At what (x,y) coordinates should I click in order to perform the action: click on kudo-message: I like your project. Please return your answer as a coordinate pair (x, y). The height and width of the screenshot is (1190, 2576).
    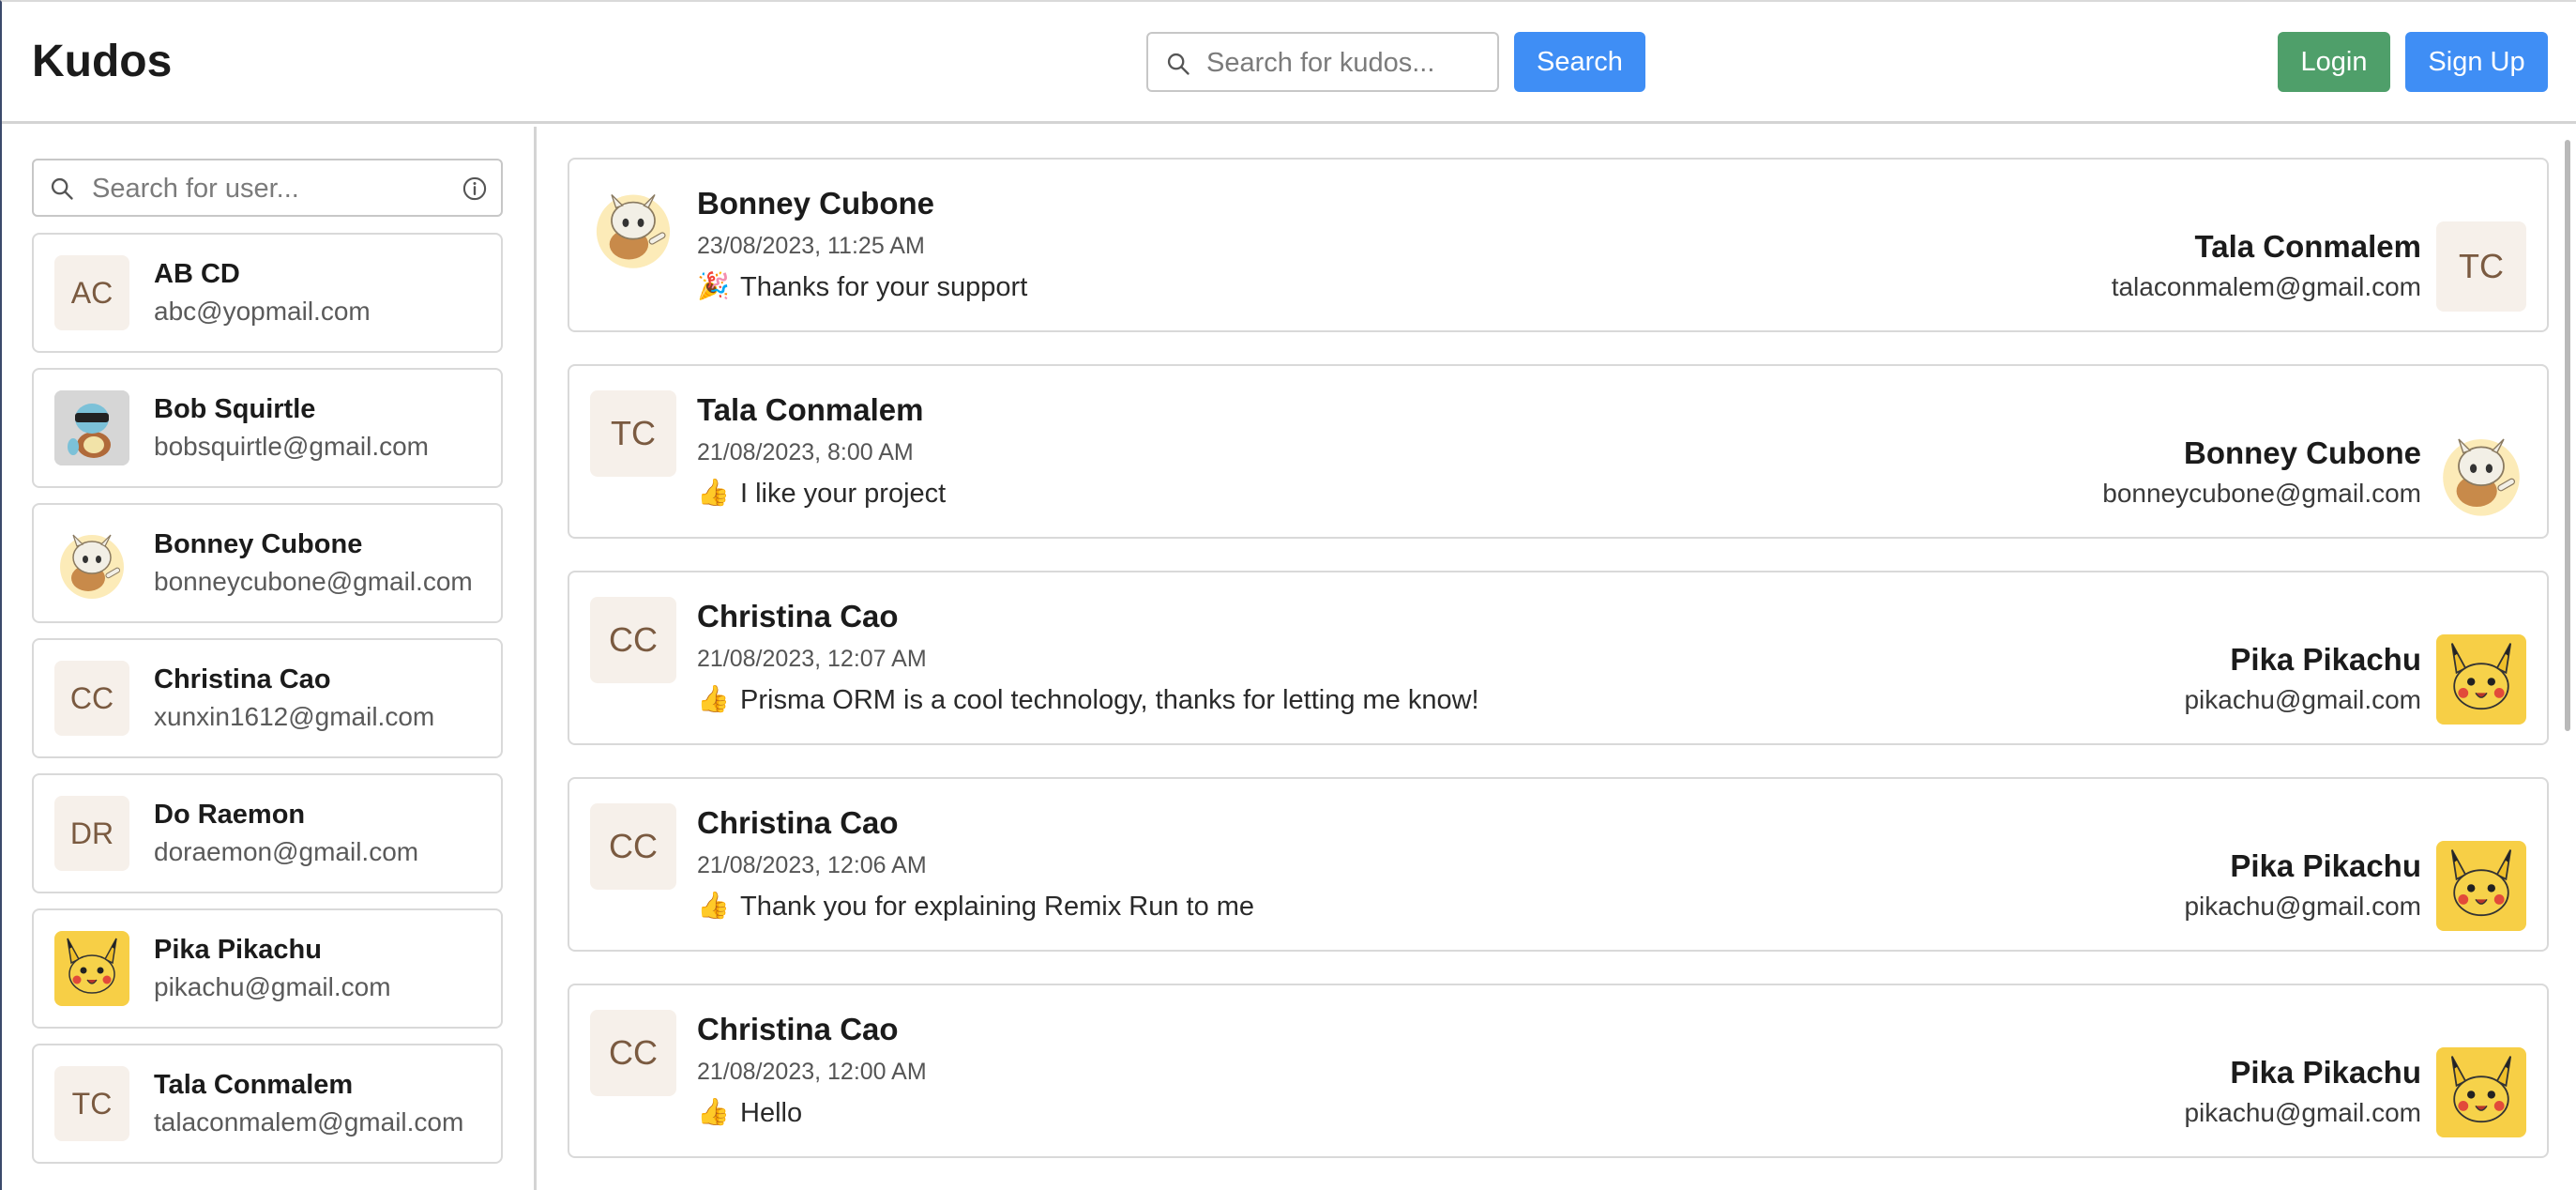
    Looking at the image, I should click on (843, 494).